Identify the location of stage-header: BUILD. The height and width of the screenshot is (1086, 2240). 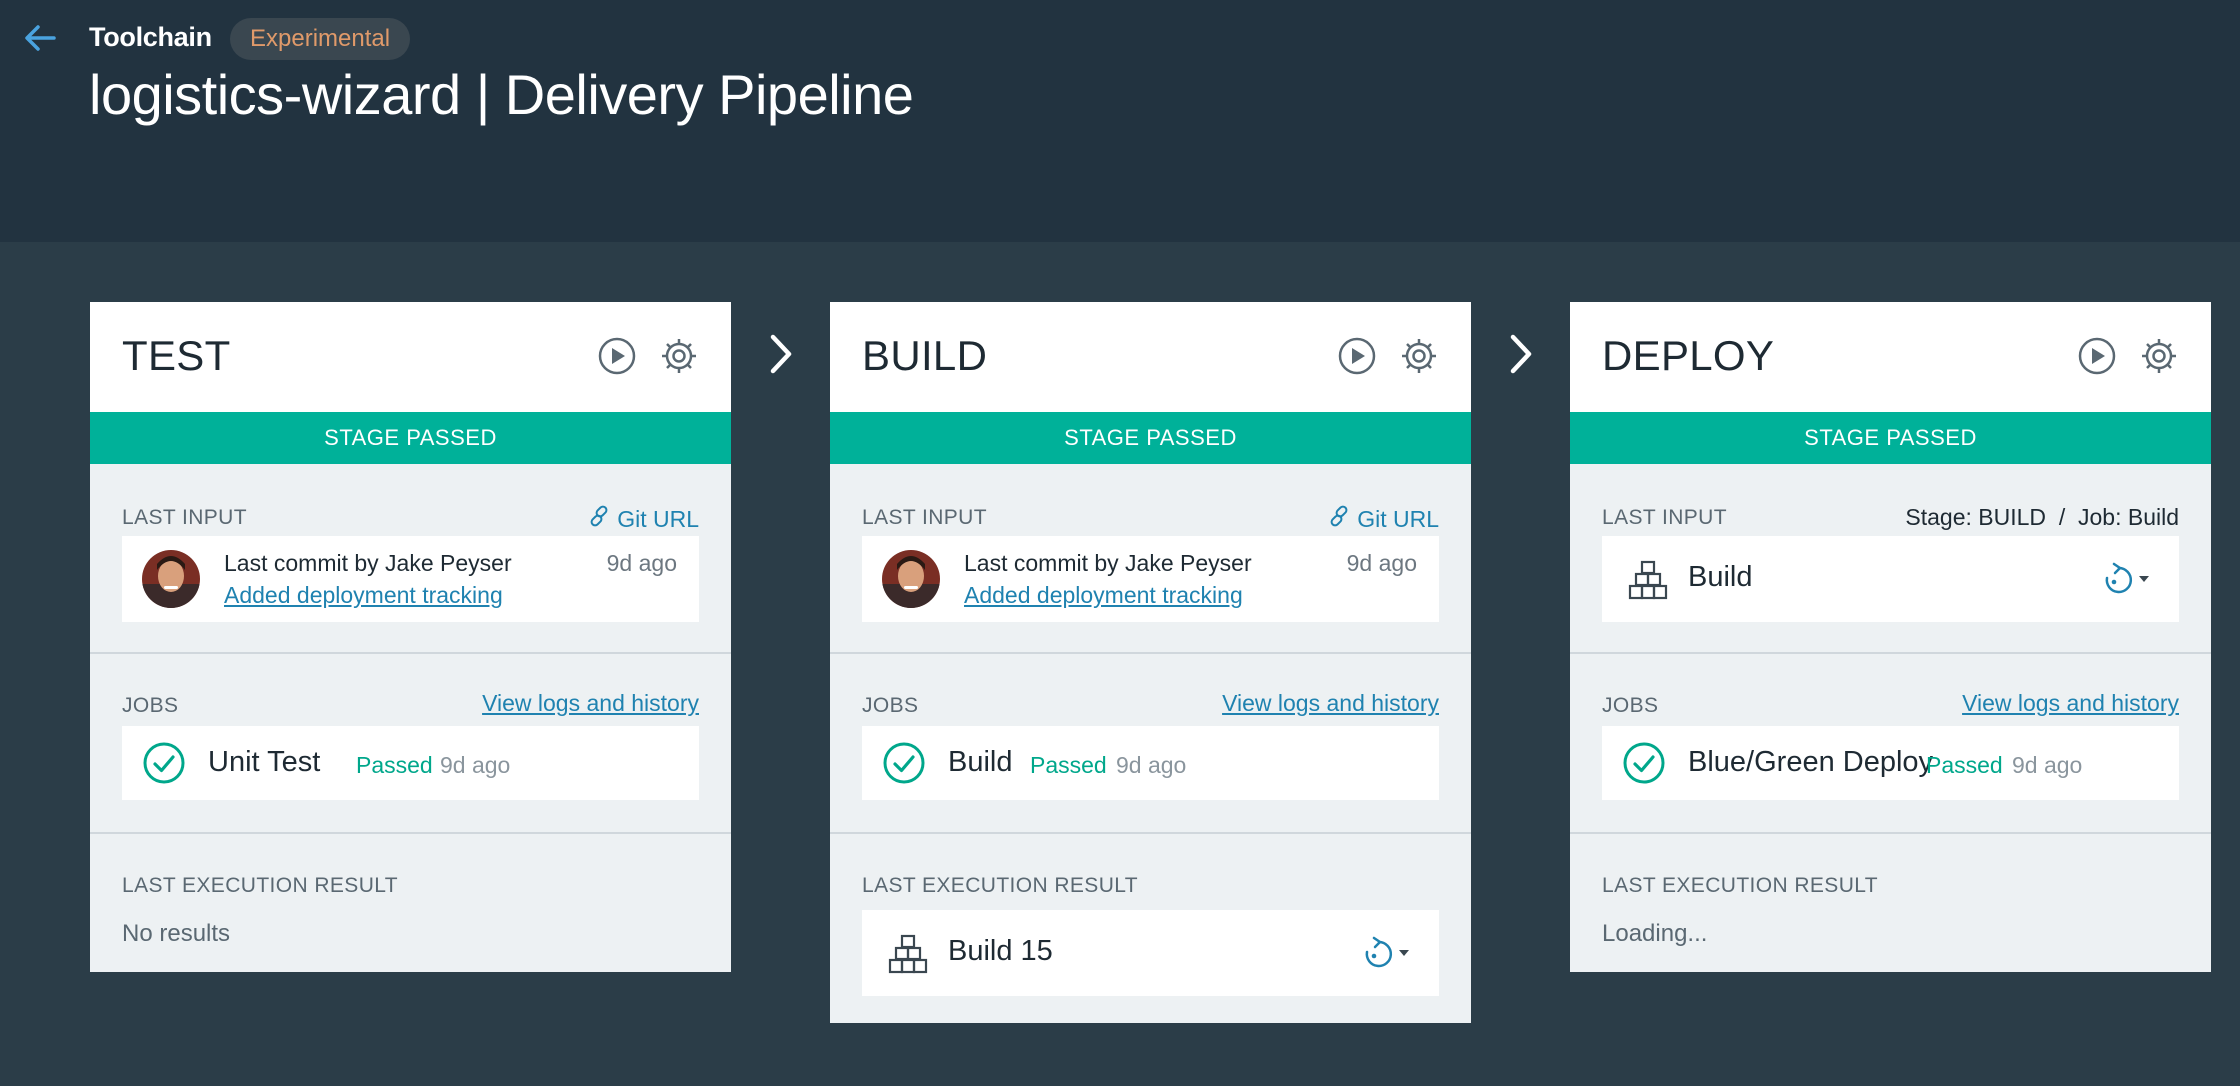
(1150, 357).